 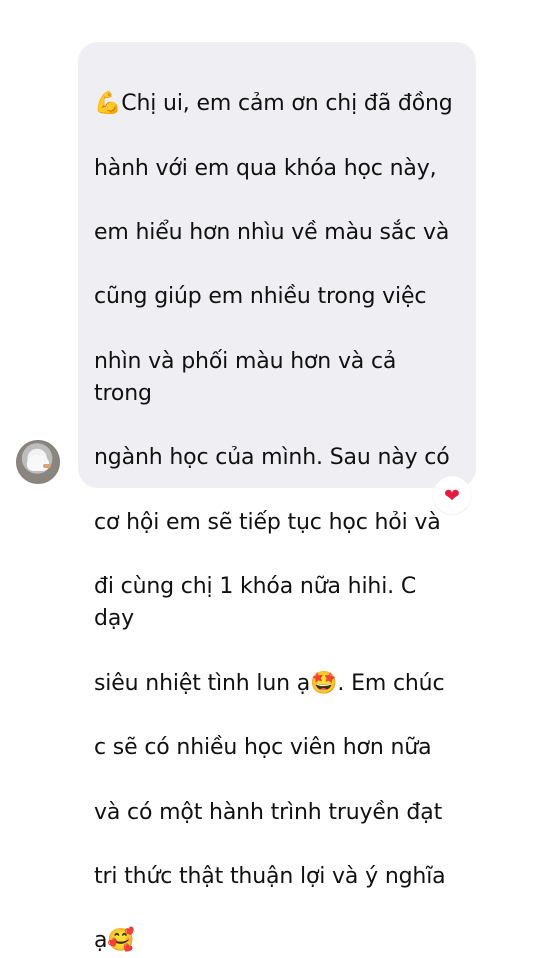 What do you see at coordinates (273, 104) in the screenshot?
I see `message-line-1: 💪Chị ui, em cảm ơn chị đã đồng` at bounding box center [273, 104].